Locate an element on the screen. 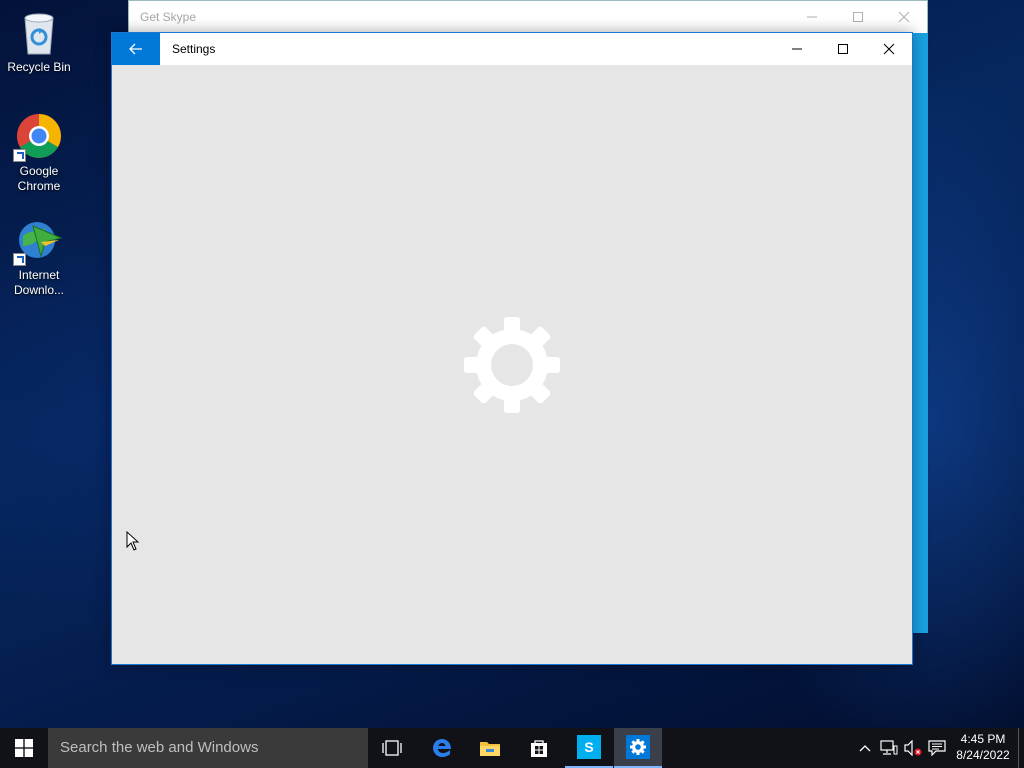 The width and height of the screenshot is (1024, 768). settings-taskbar-button is located at coordinates (638, 748).